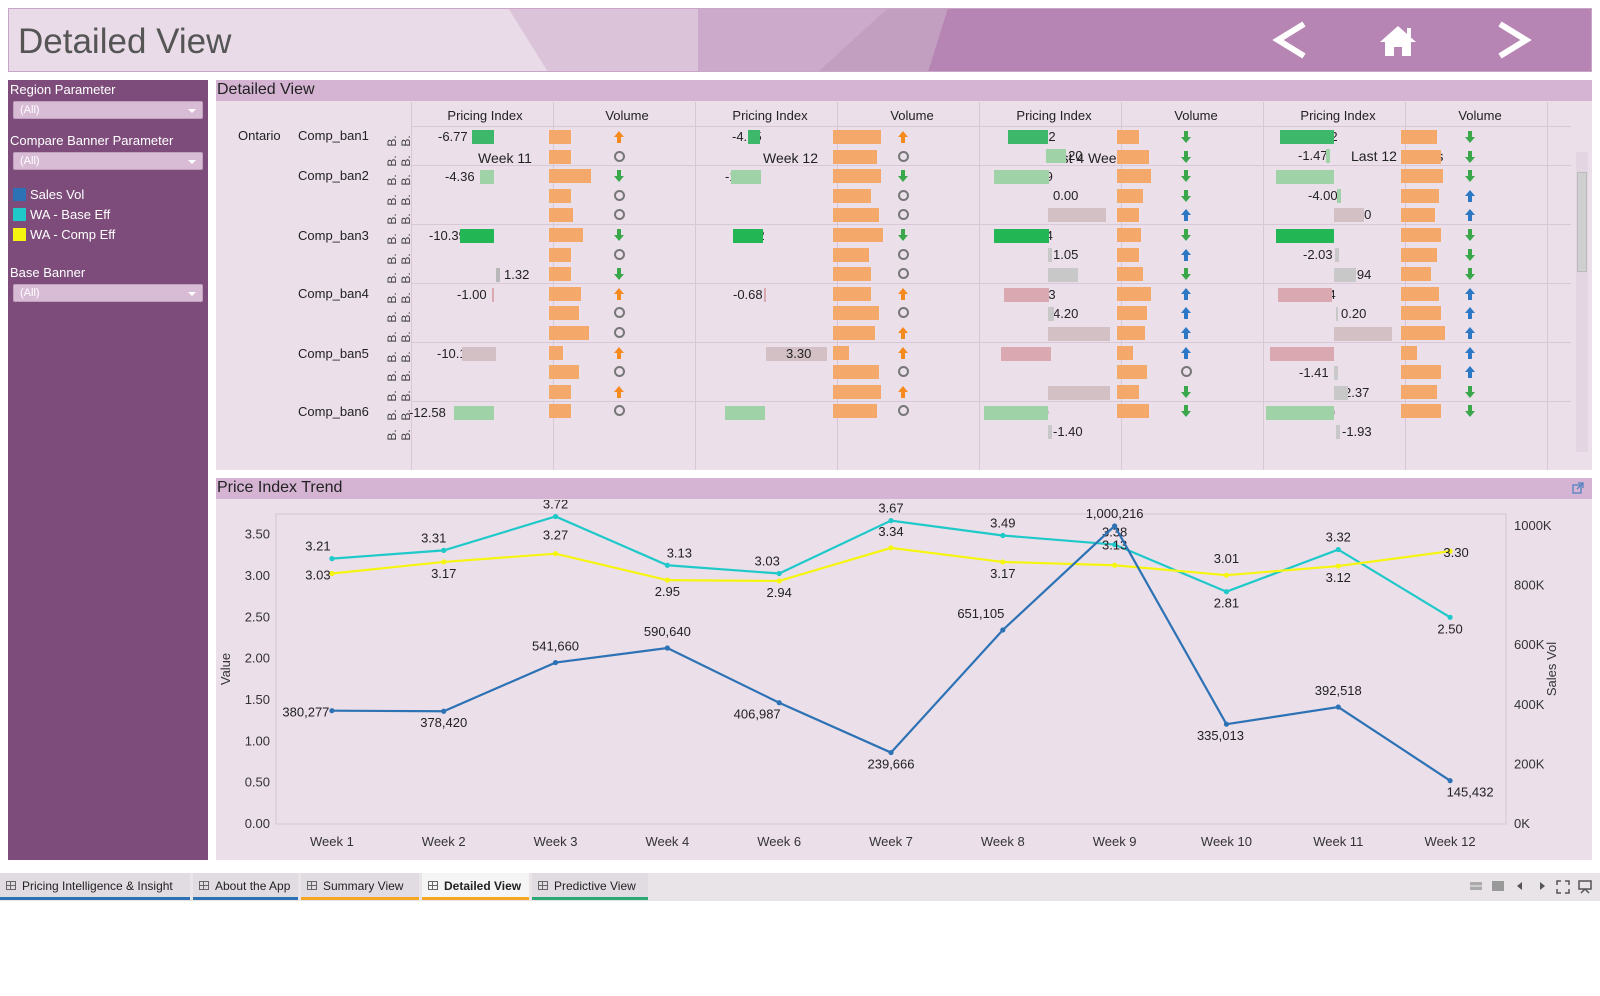 The height and width of the screenshot is (996, 1600). I want to click on tab-label: Predictive View, so click(595, 886).